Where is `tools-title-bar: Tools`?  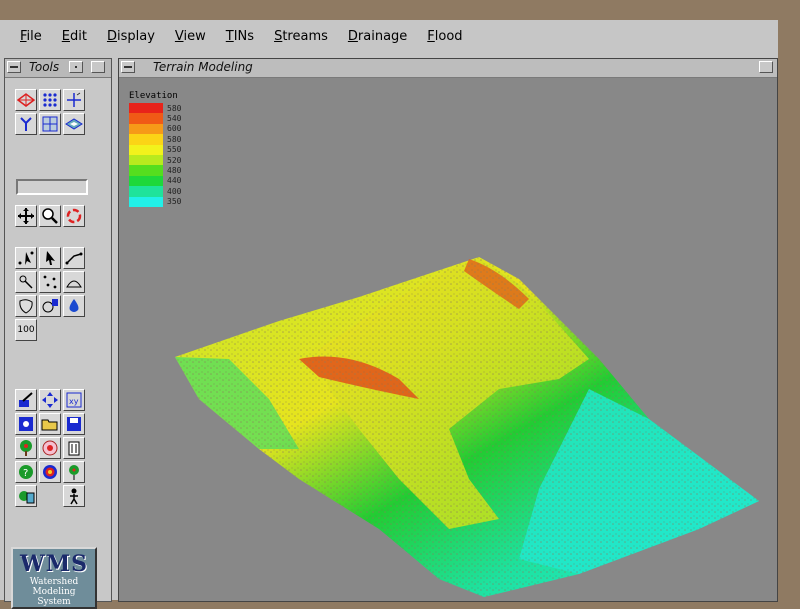
tools-title-bar: Tools is located at coordinates (58, 68).